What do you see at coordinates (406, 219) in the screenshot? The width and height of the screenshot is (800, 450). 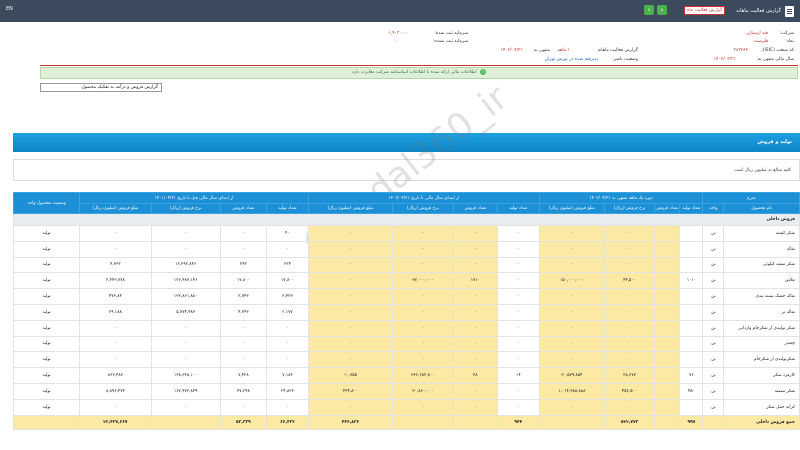 I see `group-label: فروش داخلی` at bounding box center [406, 219].